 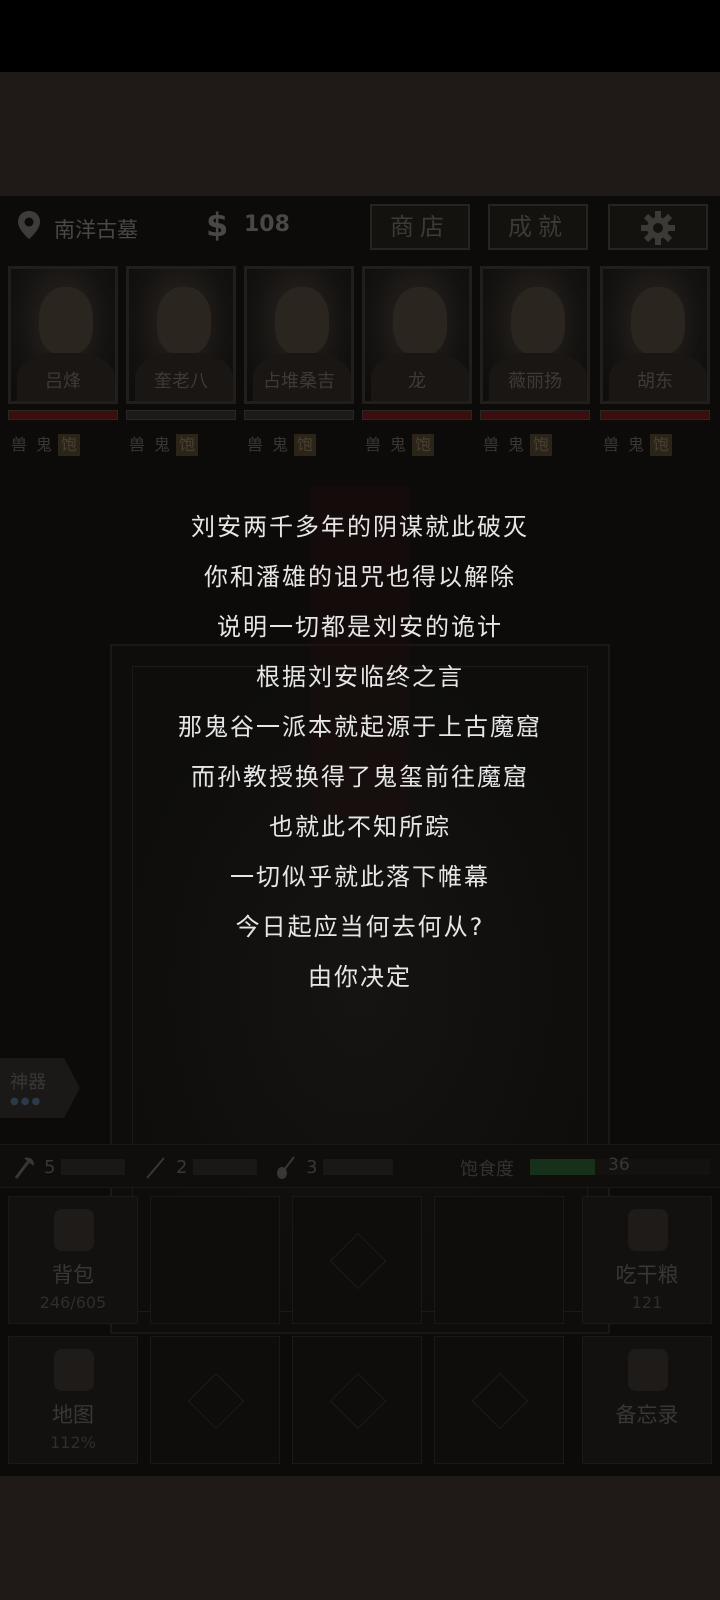 What do you see at coordinates (538, 227) in the screenshot?
I see `achievements-button: 成就` at bounding box center [538, 227].